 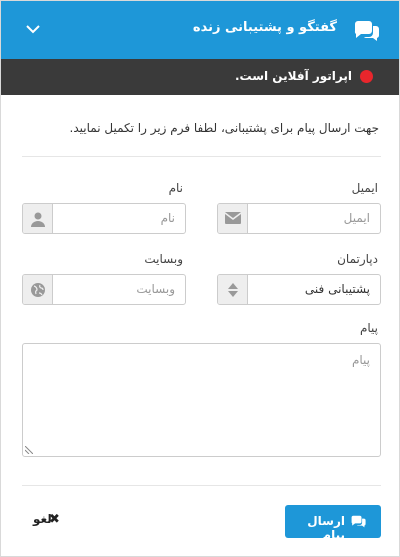 What do you see at coordinates (337, 289) in the screenshot?
I see `department-selected-value: پشتیبانی فنی` at bounding box center [337, 289].